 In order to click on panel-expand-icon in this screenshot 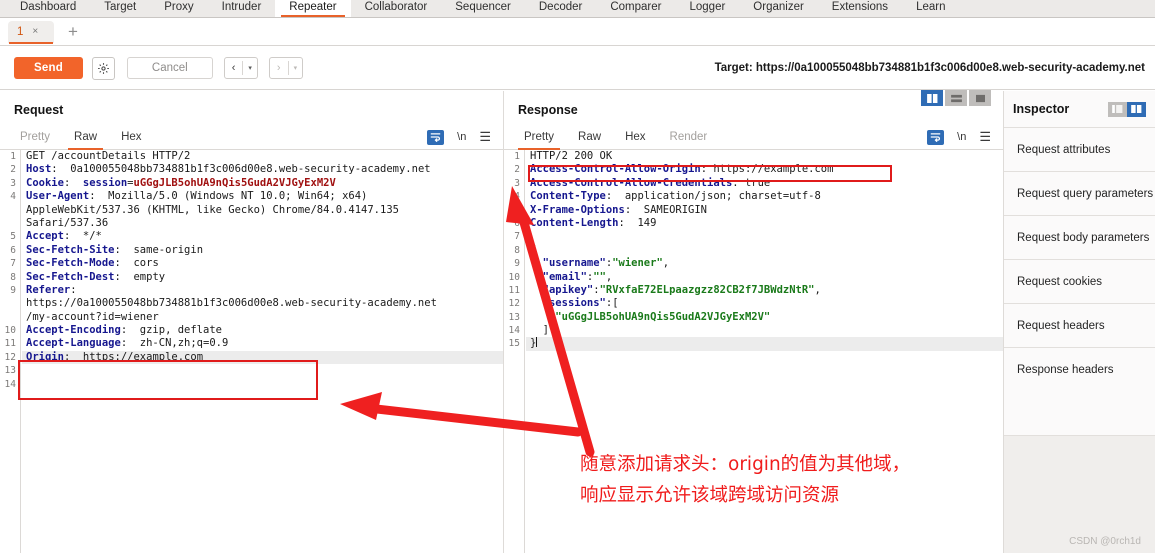, I will do `click(1136, 109)`.